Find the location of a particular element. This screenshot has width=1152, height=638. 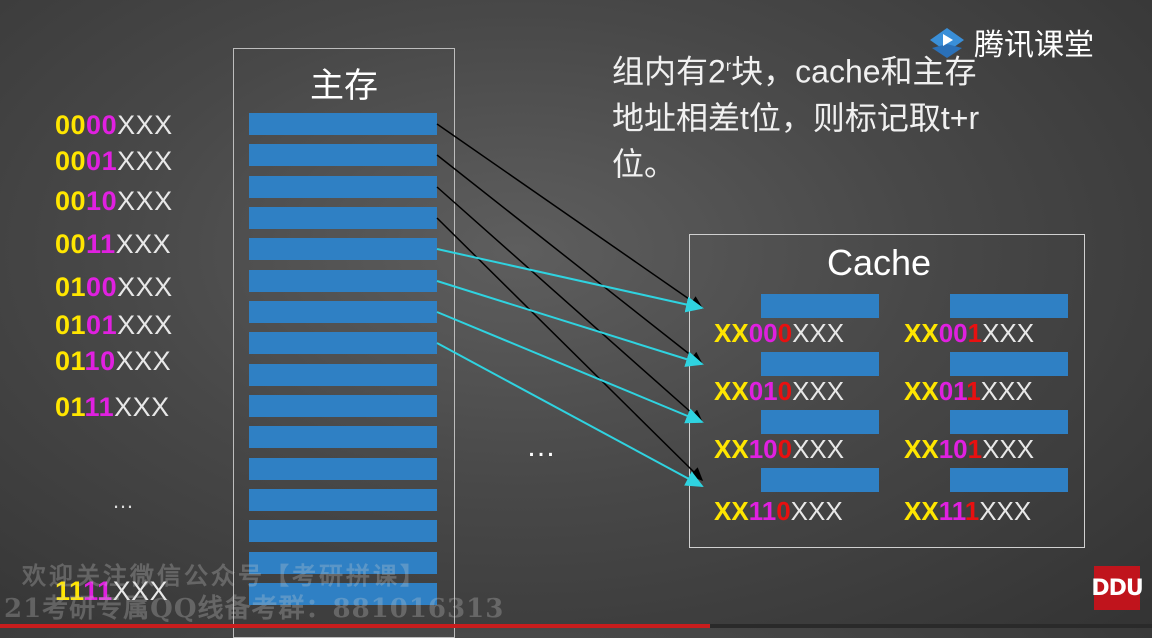

ddu-badge: DDU is located at coordinates (1117, 588).